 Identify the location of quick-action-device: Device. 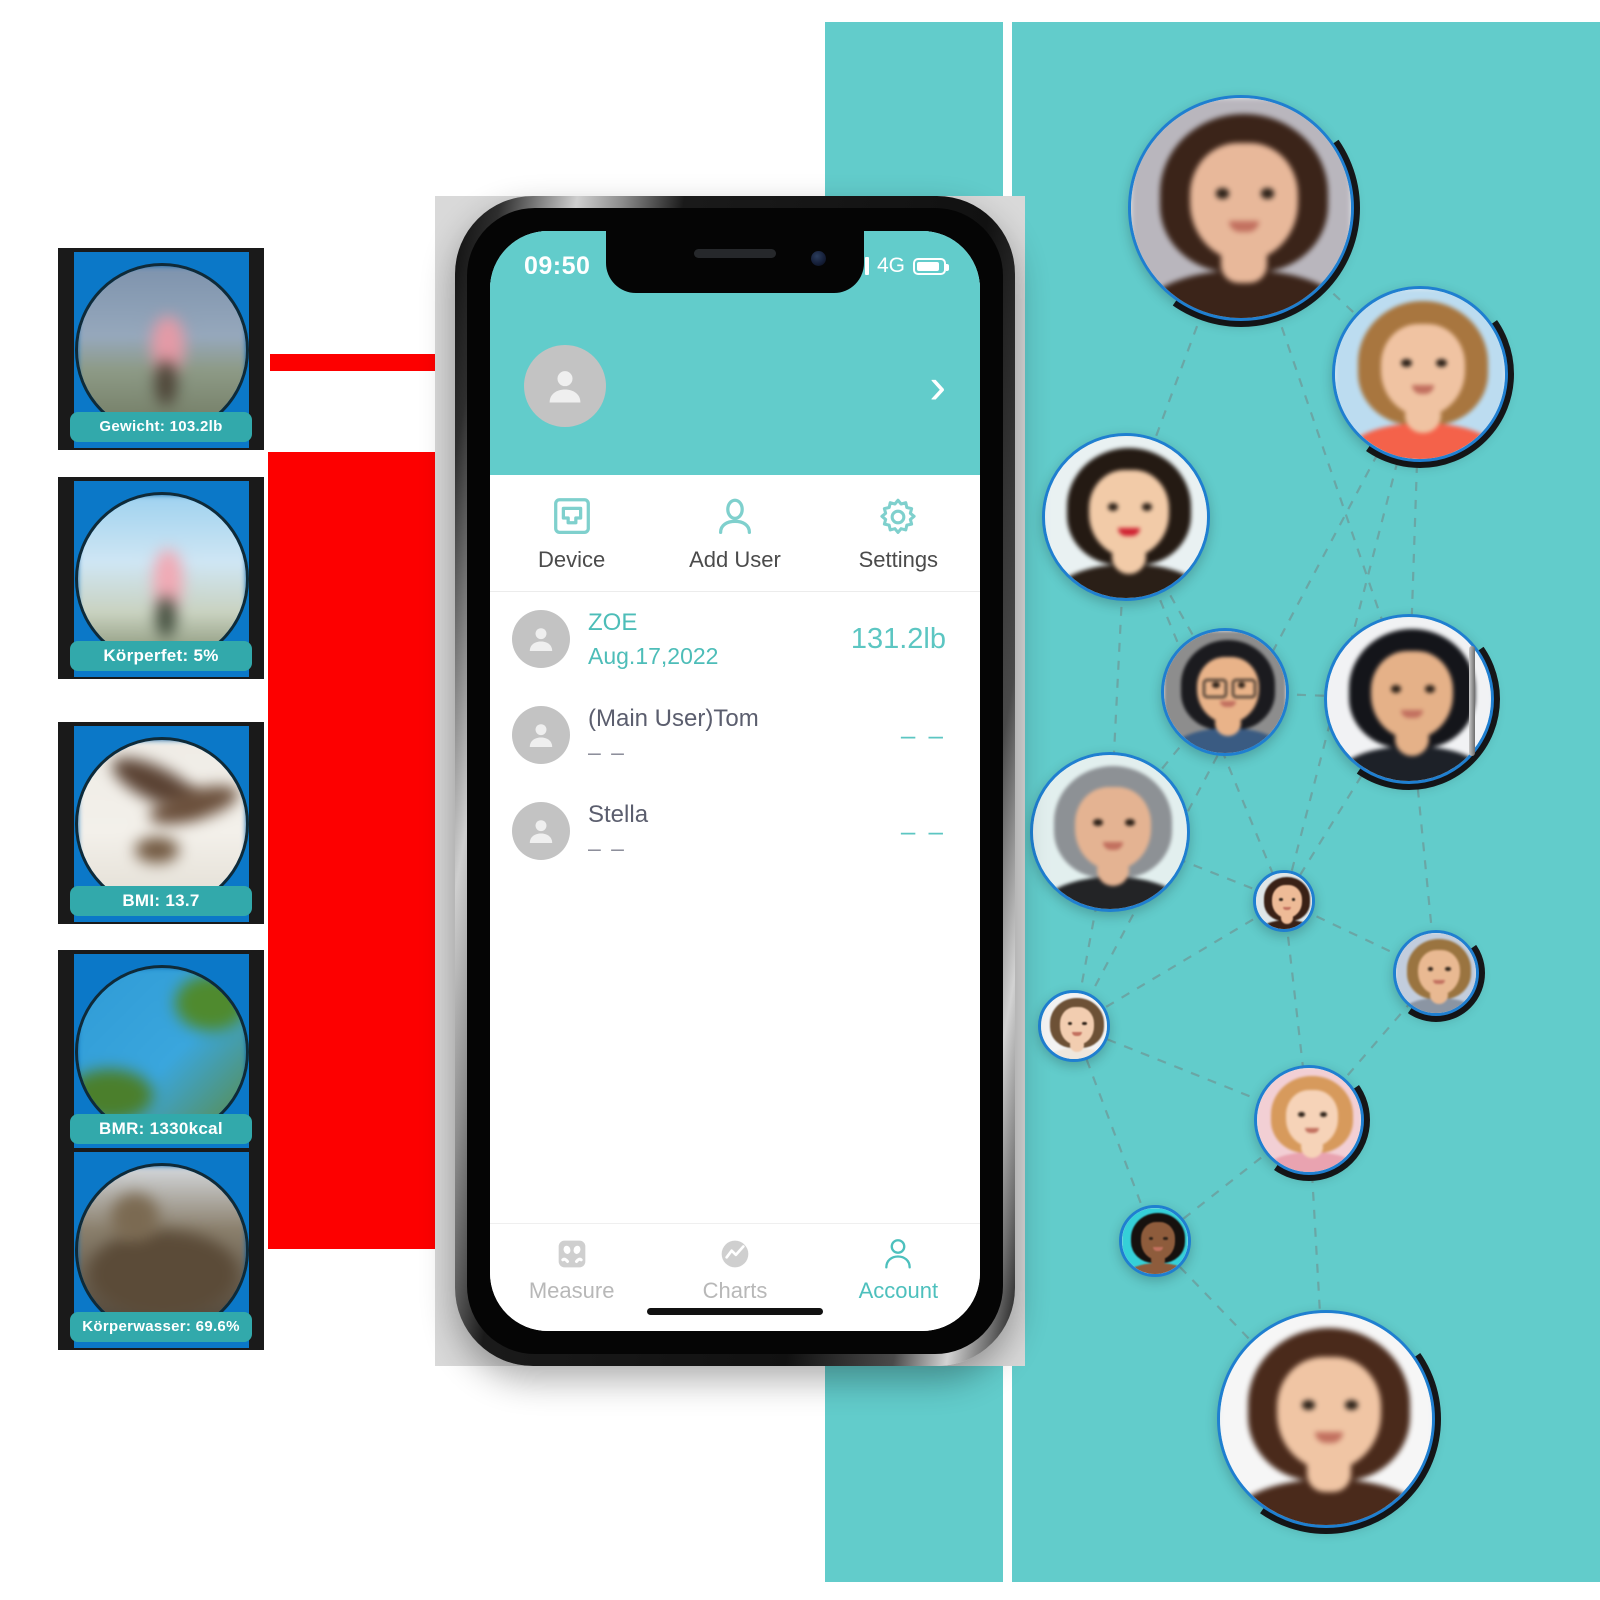
(571, 533).